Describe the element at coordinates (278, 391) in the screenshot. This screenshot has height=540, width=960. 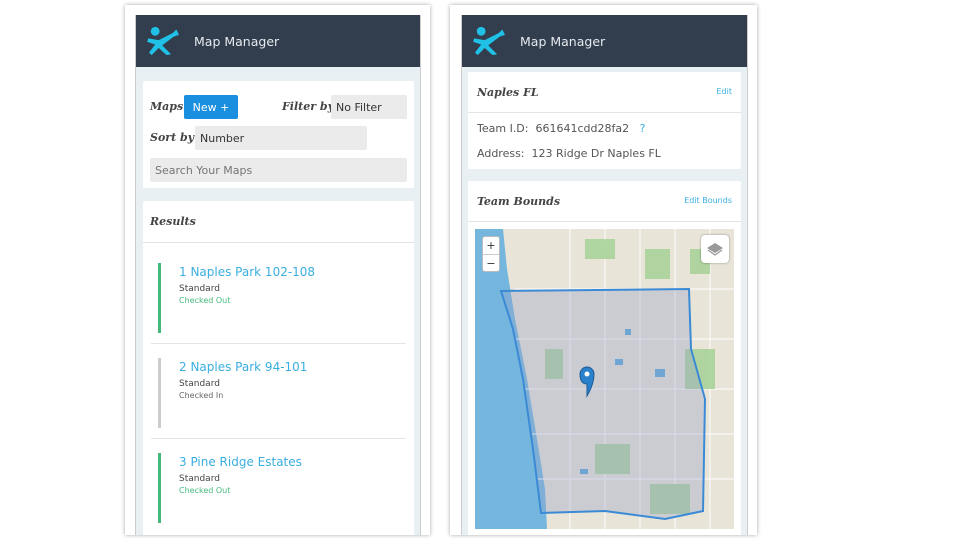
I see `map-list-item: 2 Naples Park 94-101 Standard Checked In` at that location.